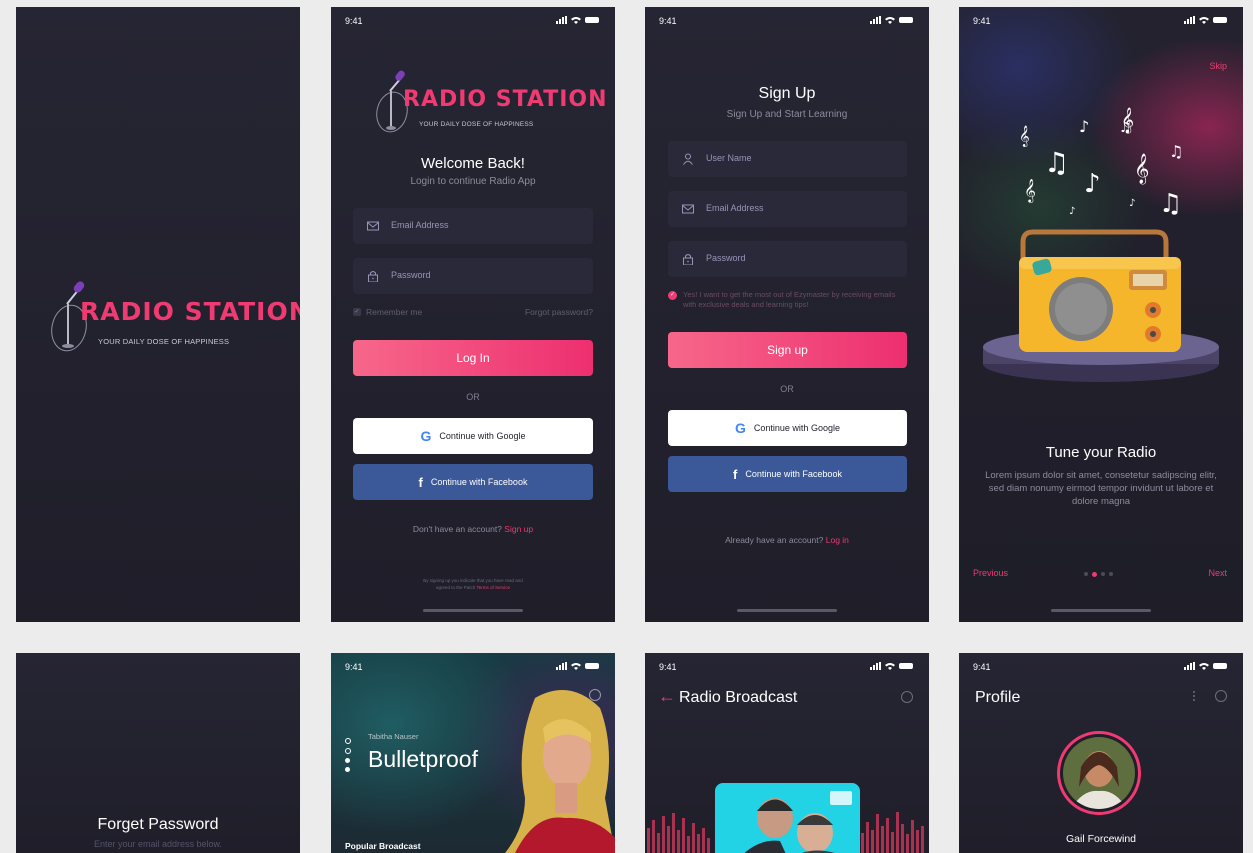 This screenshot has width=1253, height=853. Describe the element at coordinates (787, 350) in the screenshot. I see `signup-button: Sign up` at that location.